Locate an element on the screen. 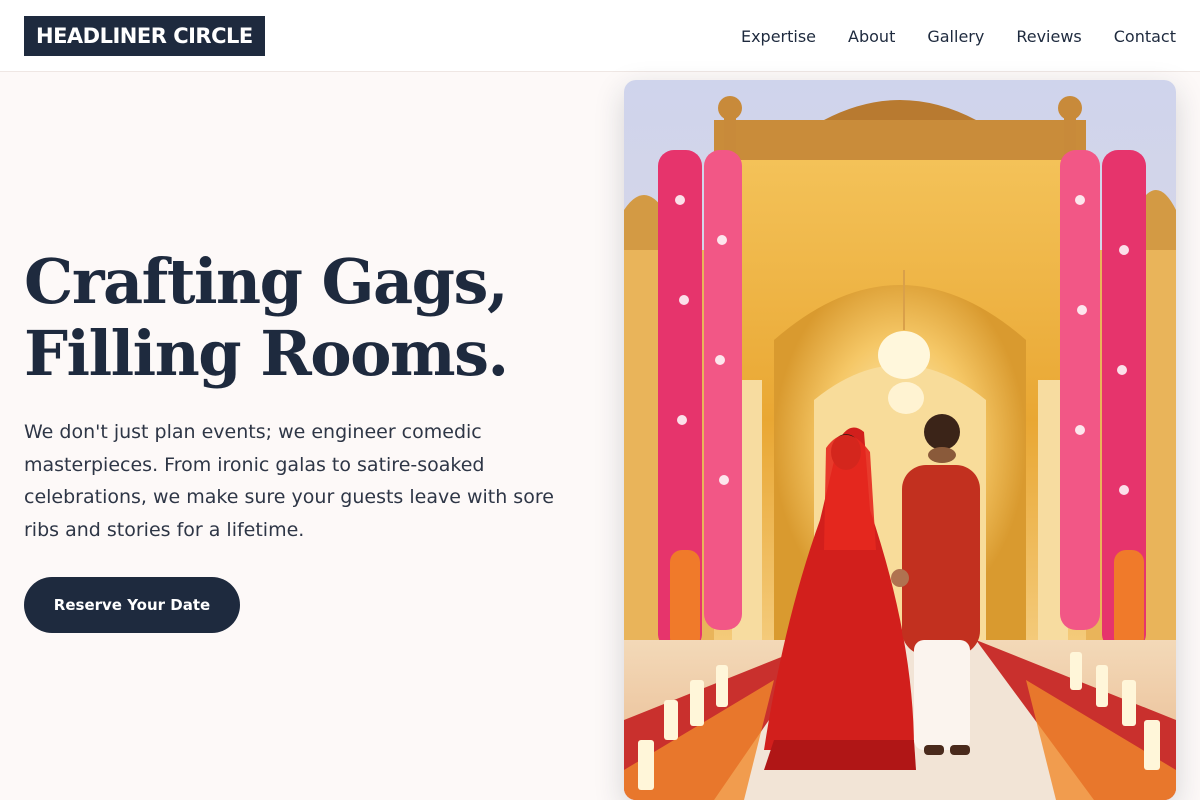 The width and height of the screenshot is (1200, 800). hero-title-line-1: Crafting Gags, is located at coordinates (266, 281).